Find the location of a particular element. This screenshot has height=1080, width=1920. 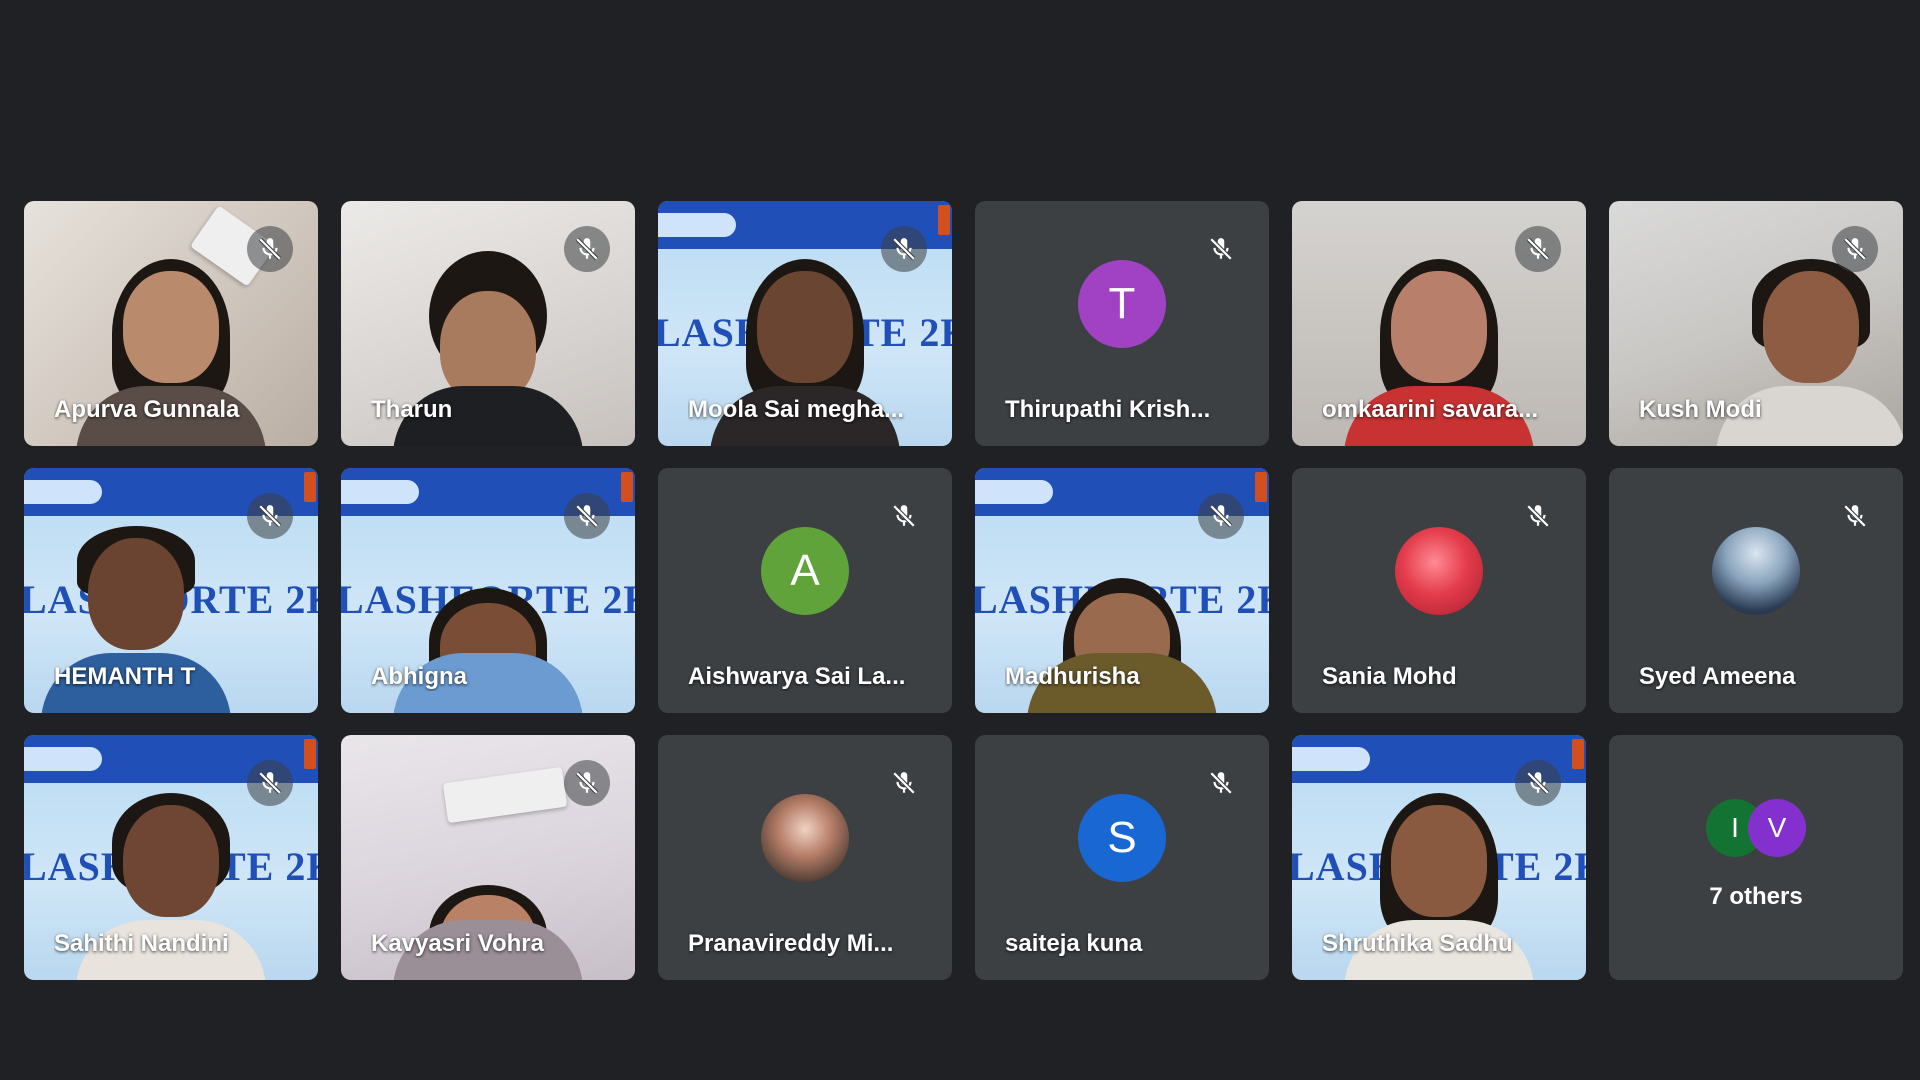

participant-tile: S saiteja kuna is located at coordinates (1122, 857).